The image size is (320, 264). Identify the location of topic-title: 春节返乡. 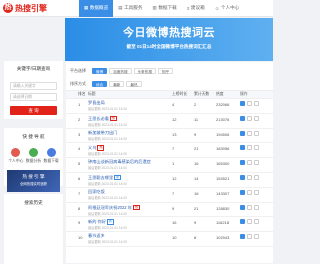
(96, 235).